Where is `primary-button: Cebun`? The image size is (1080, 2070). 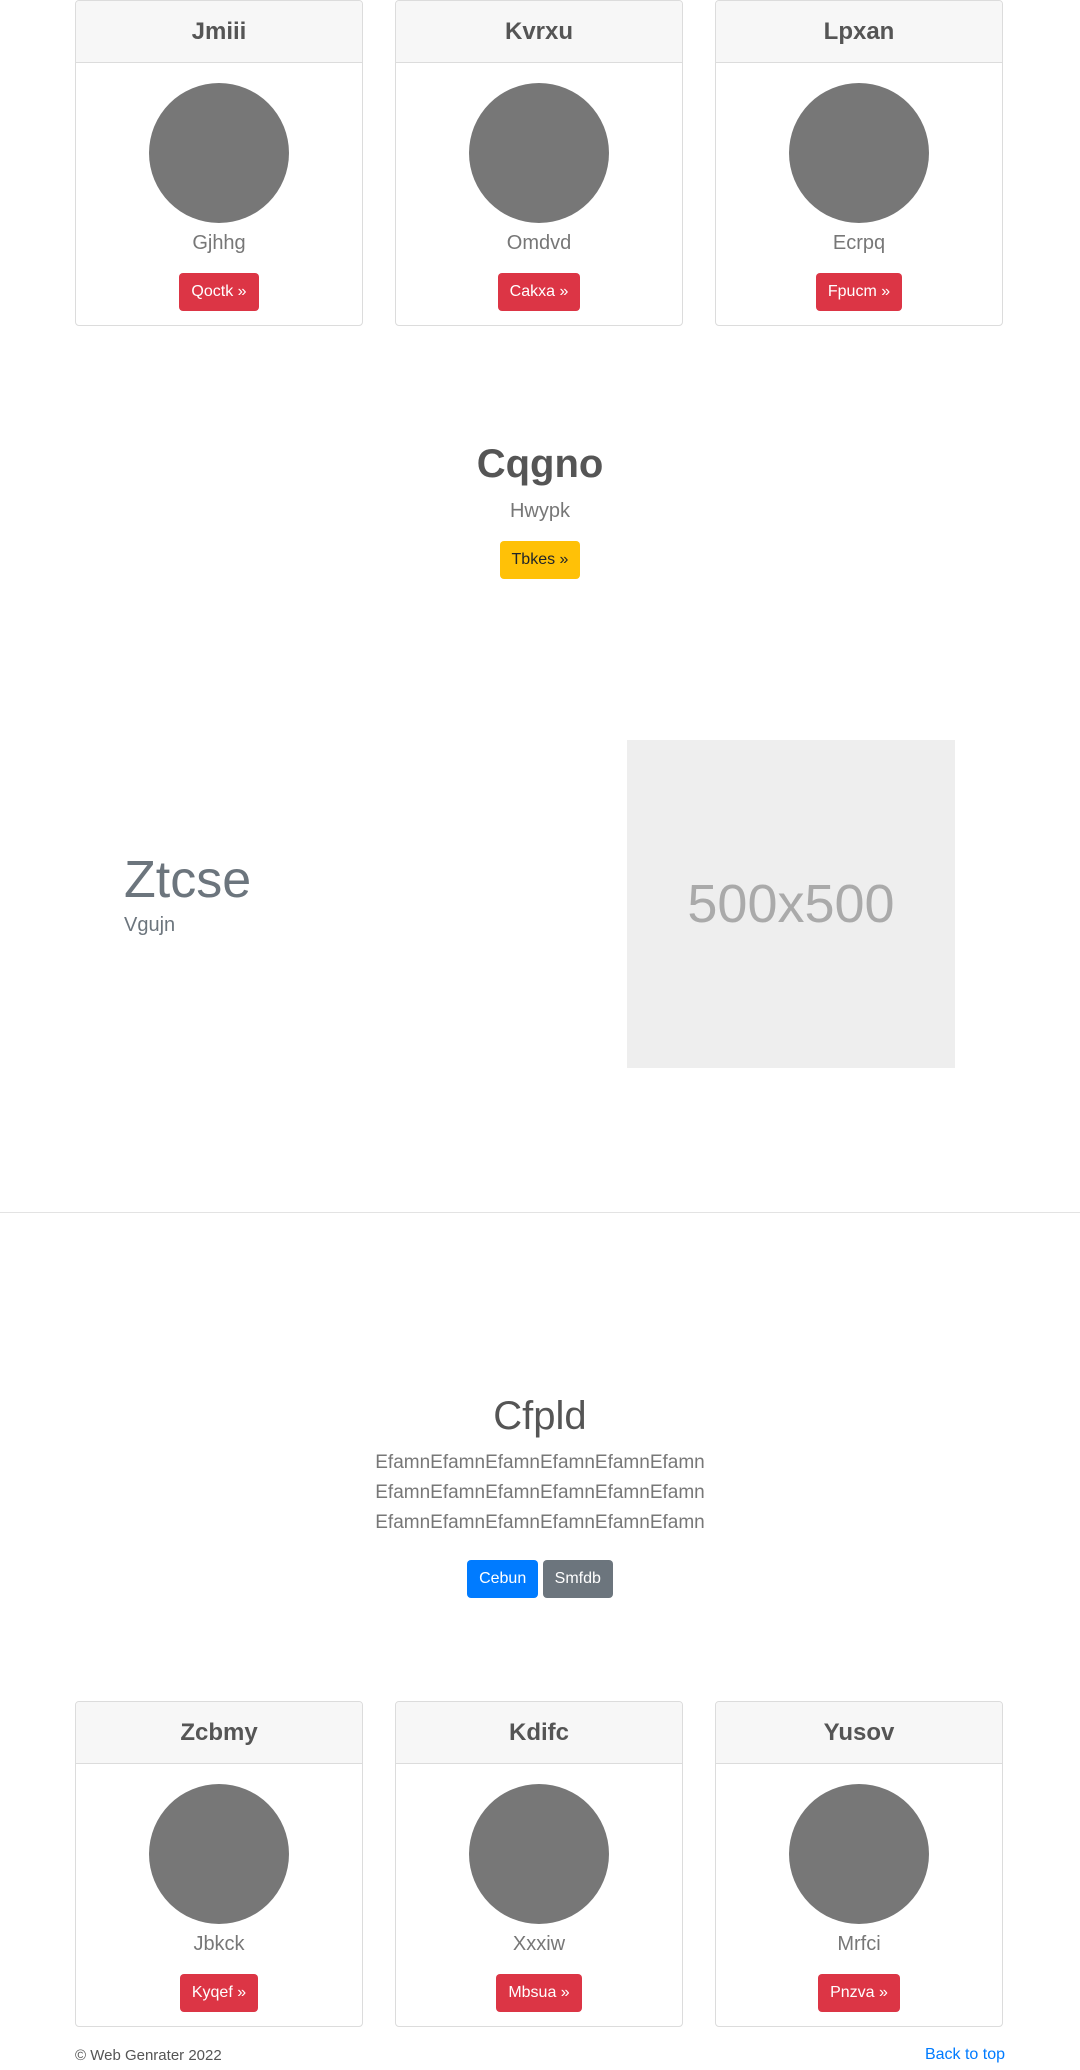
primary-button: Cebun is located at coordinates (503, 1579).